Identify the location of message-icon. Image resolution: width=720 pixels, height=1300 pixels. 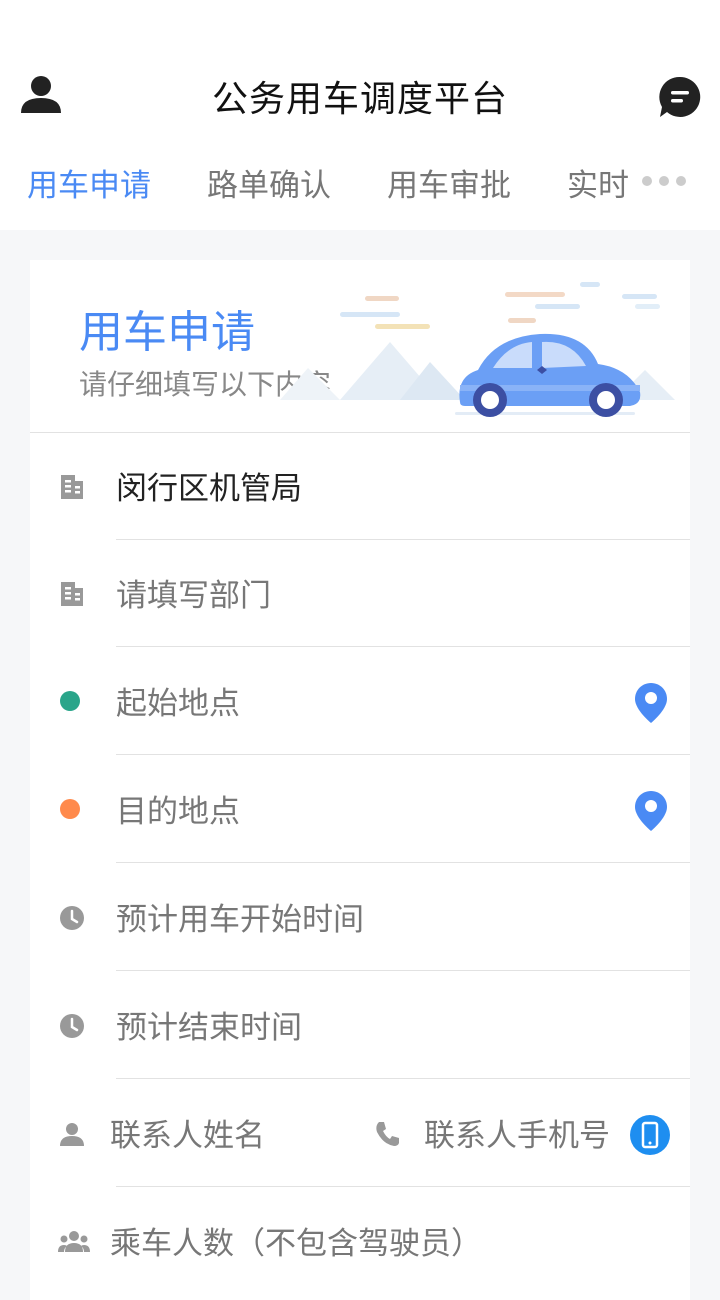
(680, 97).